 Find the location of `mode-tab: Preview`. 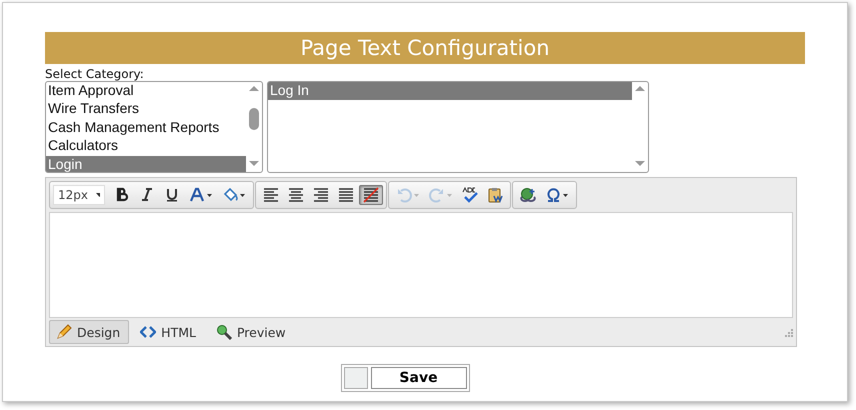

mode-tab: Preview is located at coordinates (251, 332).